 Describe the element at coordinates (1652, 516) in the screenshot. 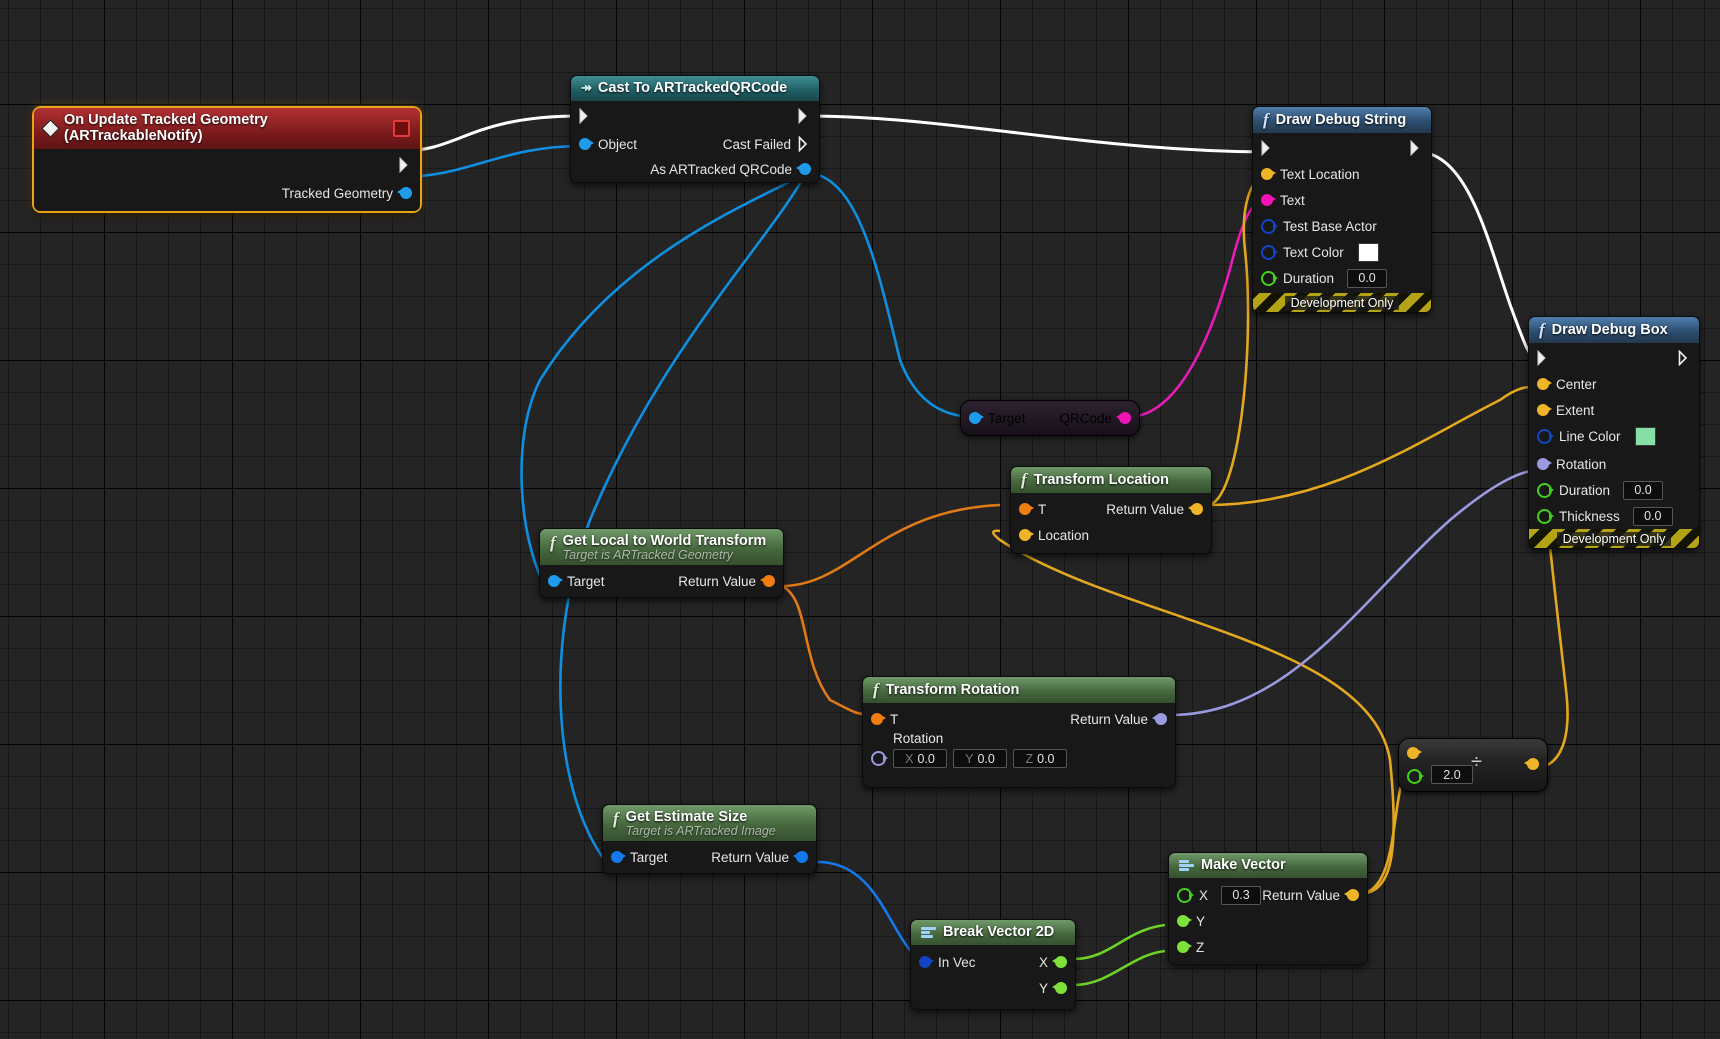

I see `thickness-input: 0.0` at that location.